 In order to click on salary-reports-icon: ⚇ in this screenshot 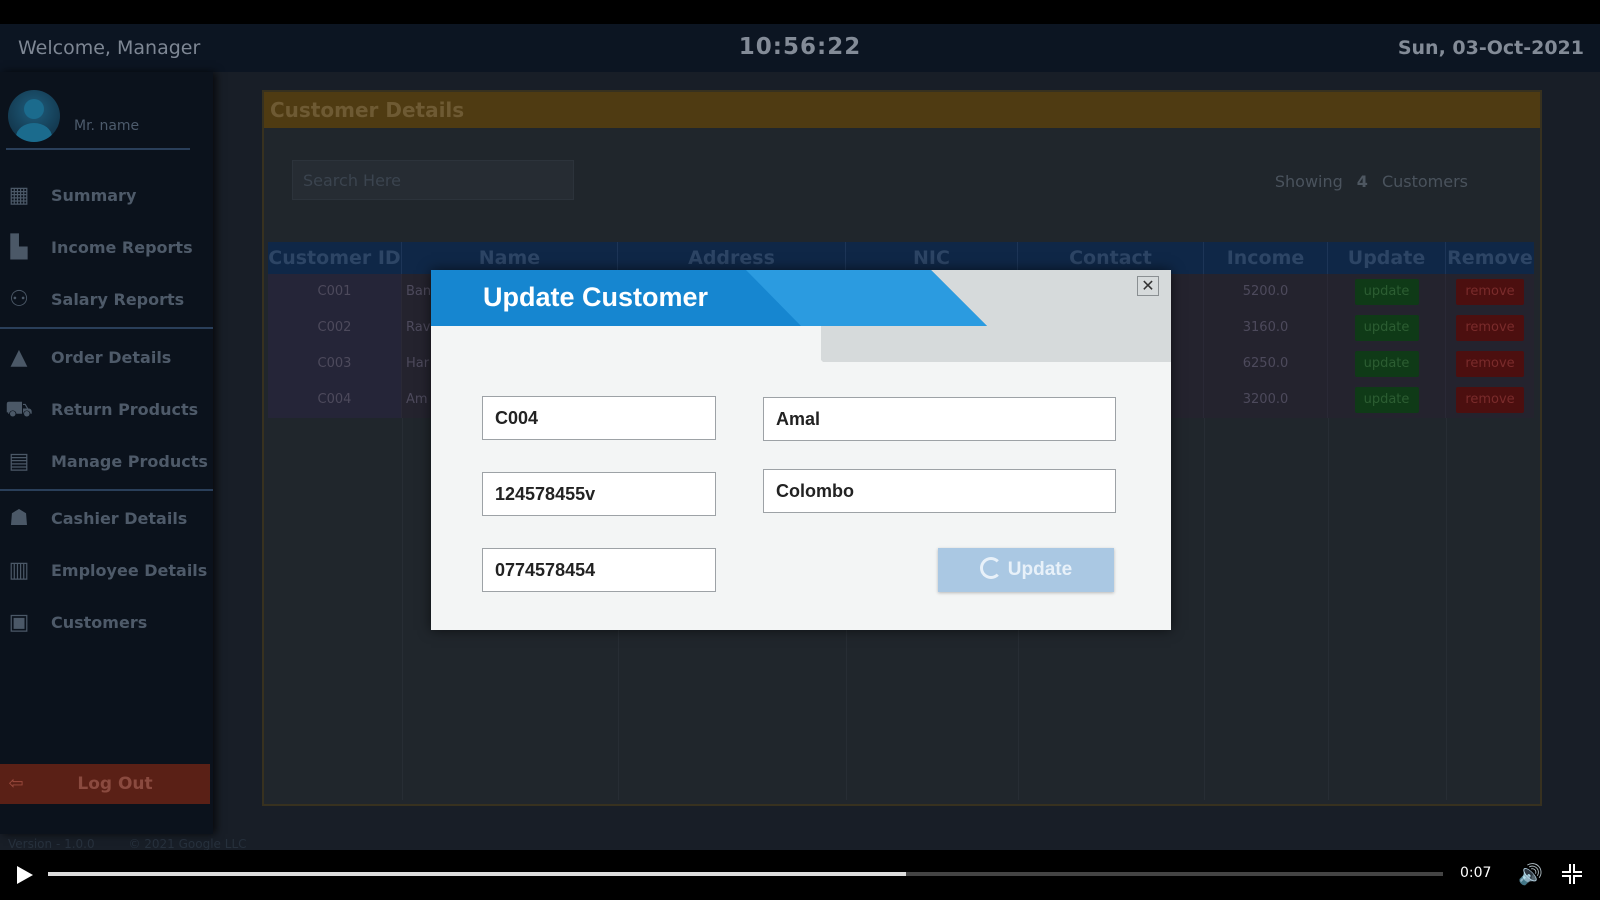, I will do `click(19, 299)`.